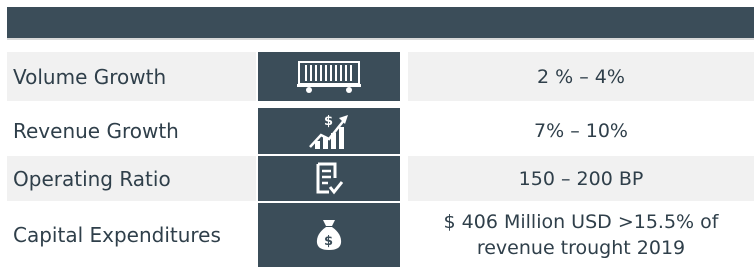 This screenshot has width=754, height=267. I want to click on header-divider, so click(380, 39).